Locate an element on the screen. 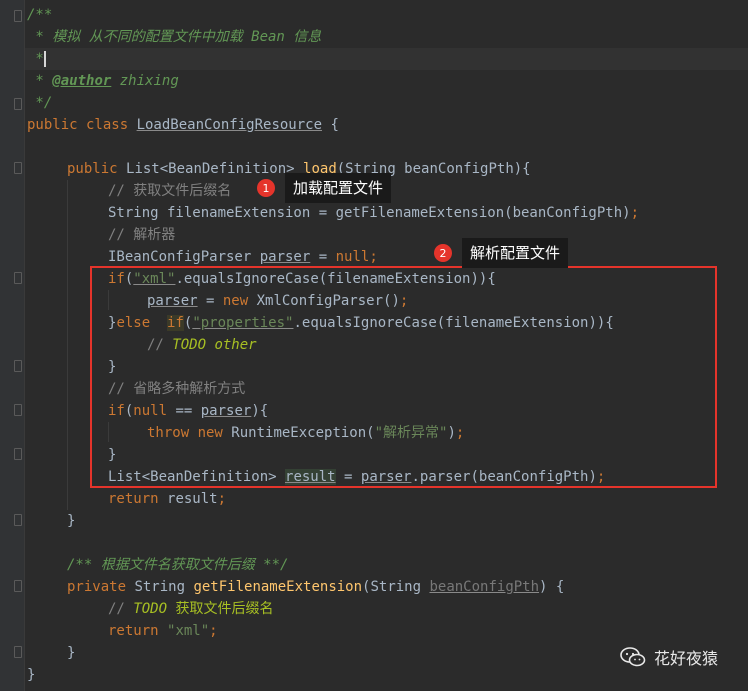  doc-comment: /** is located at coordinates (40, 15).